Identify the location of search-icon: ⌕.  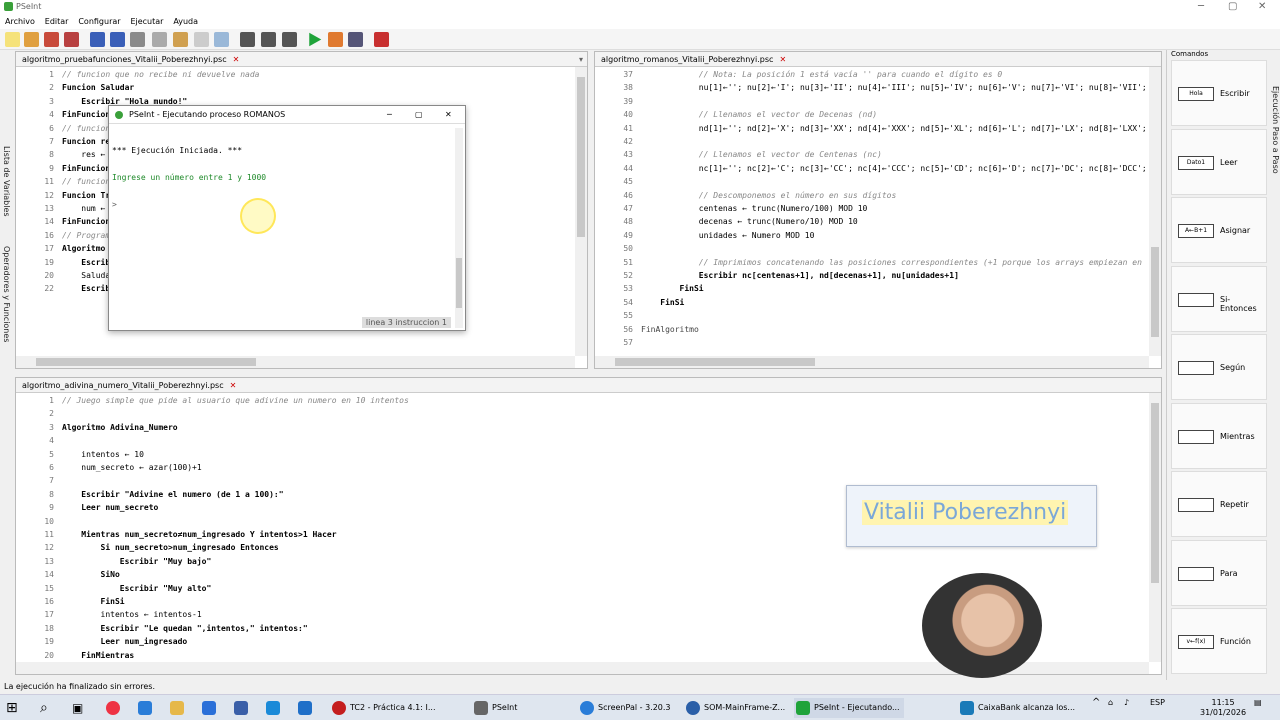
(44, 708).